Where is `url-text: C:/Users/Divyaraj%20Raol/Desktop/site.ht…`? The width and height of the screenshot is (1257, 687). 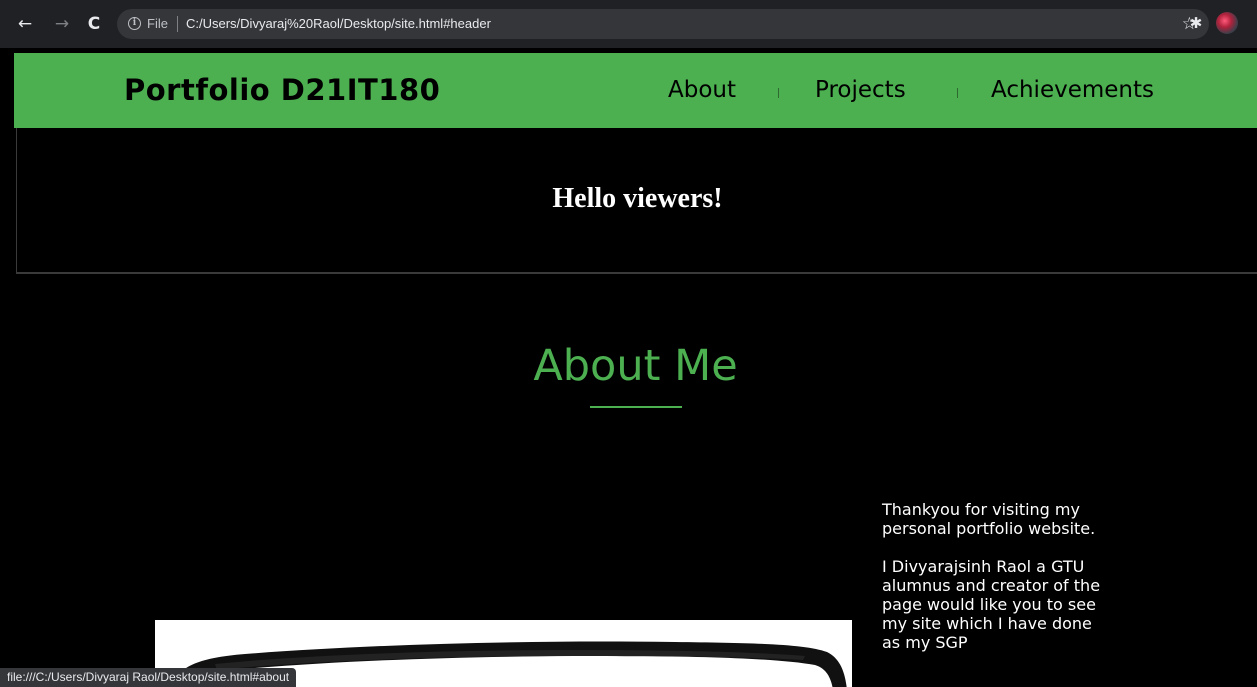
url-text: C:/Users/Divyaraj%20Raol/Desktop/site.ht… is located at coordinates (338, 24).